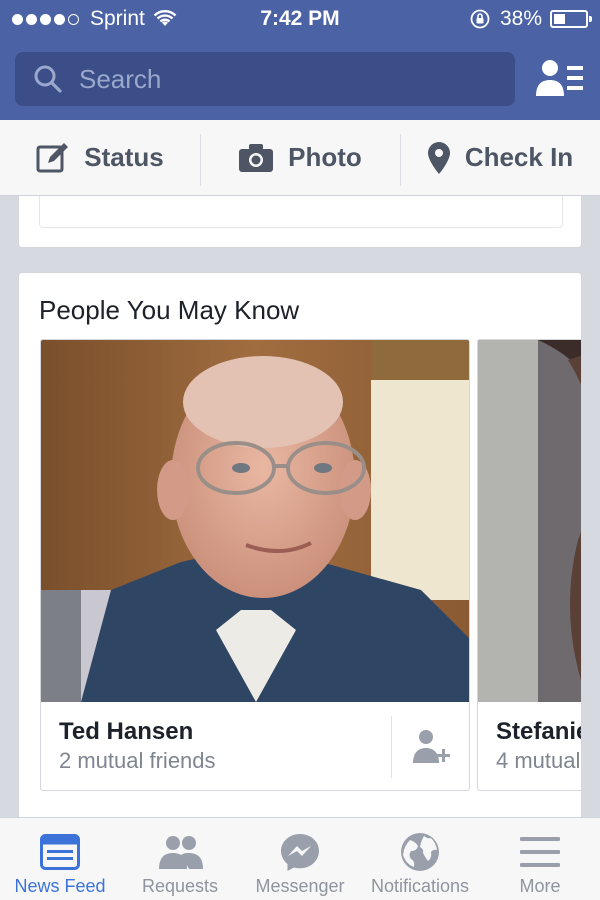 The width and height of the screenshot is (600, 900). Describe the element at coordinates (519, 157) in the screenshot. I see `check-in-label: Check In` at that location.